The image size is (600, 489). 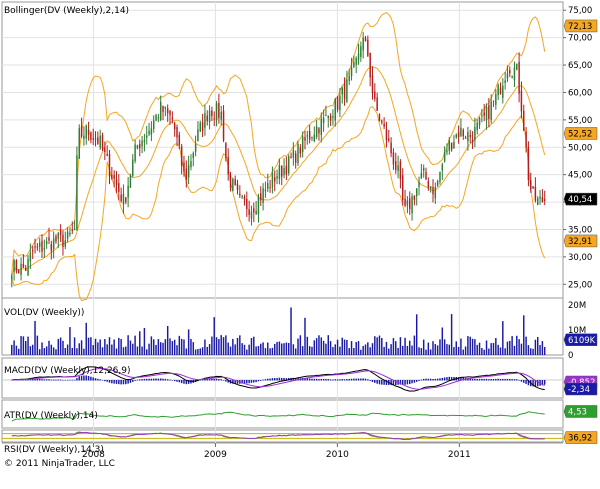 I want to click on volume-marker: 6109K, so click(x=580, y=339).